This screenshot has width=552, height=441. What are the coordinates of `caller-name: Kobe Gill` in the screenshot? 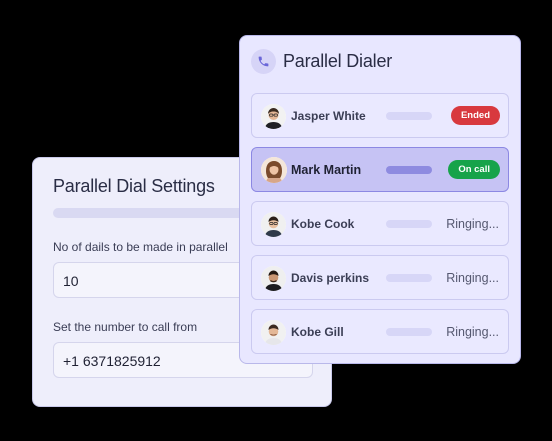 It's located at (317, 332).